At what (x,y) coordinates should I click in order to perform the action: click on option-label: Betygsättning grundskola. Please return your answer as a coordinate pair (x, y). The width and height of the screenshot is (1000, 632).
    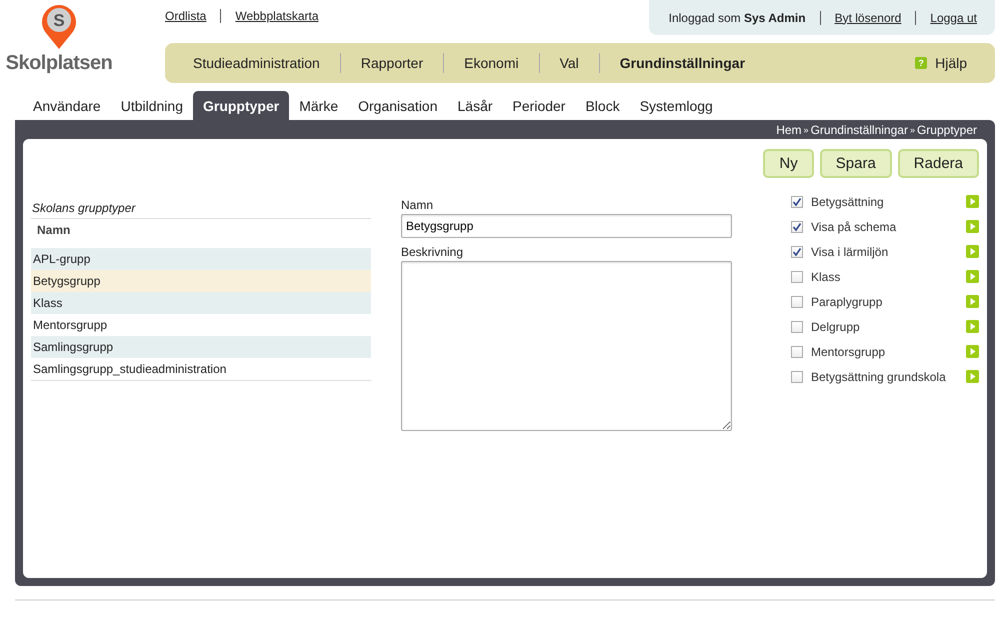
    Looking at the image, I should click on (879, 377).